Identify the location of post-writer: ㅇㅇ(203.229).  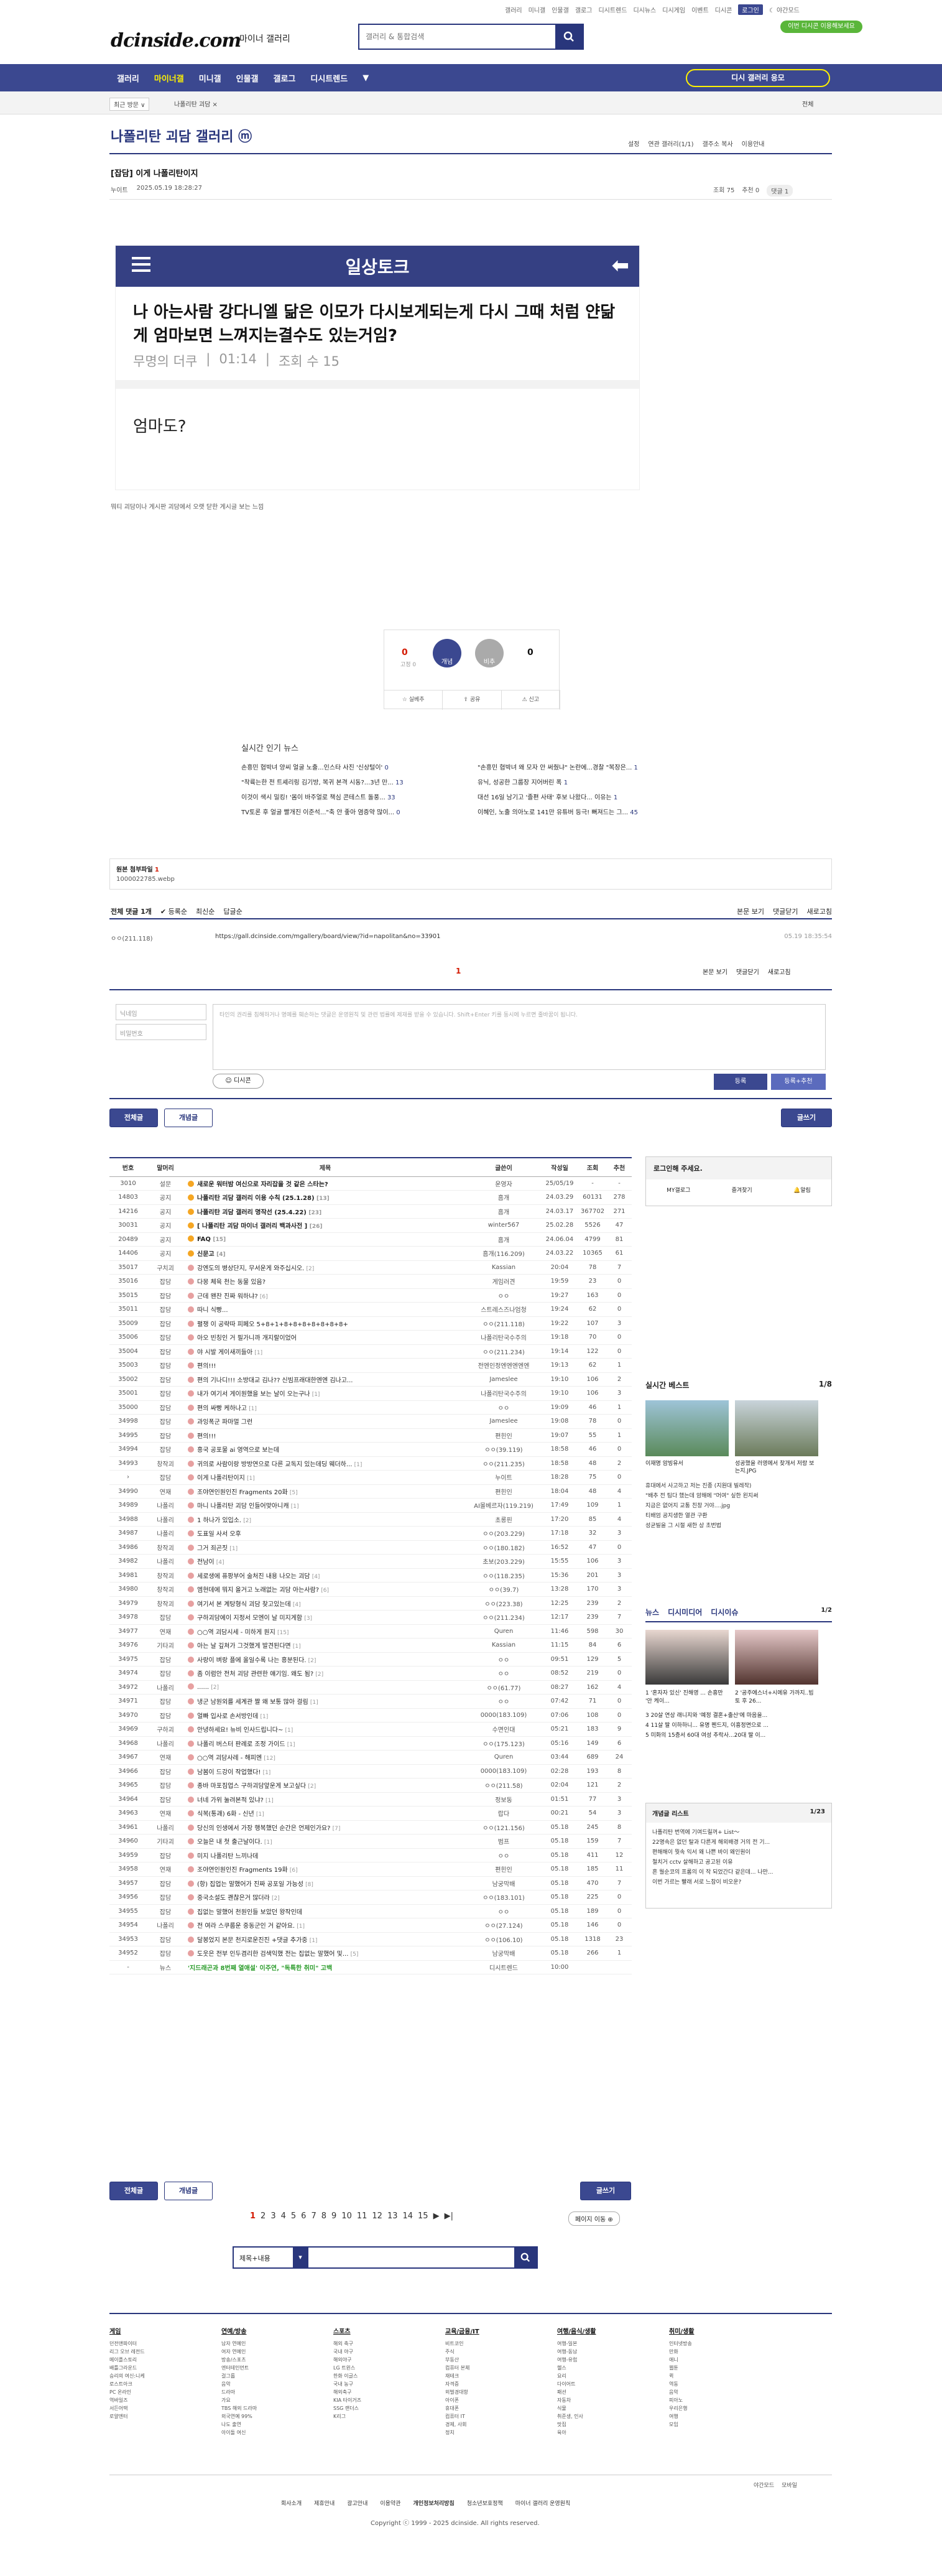
(503, 1533).